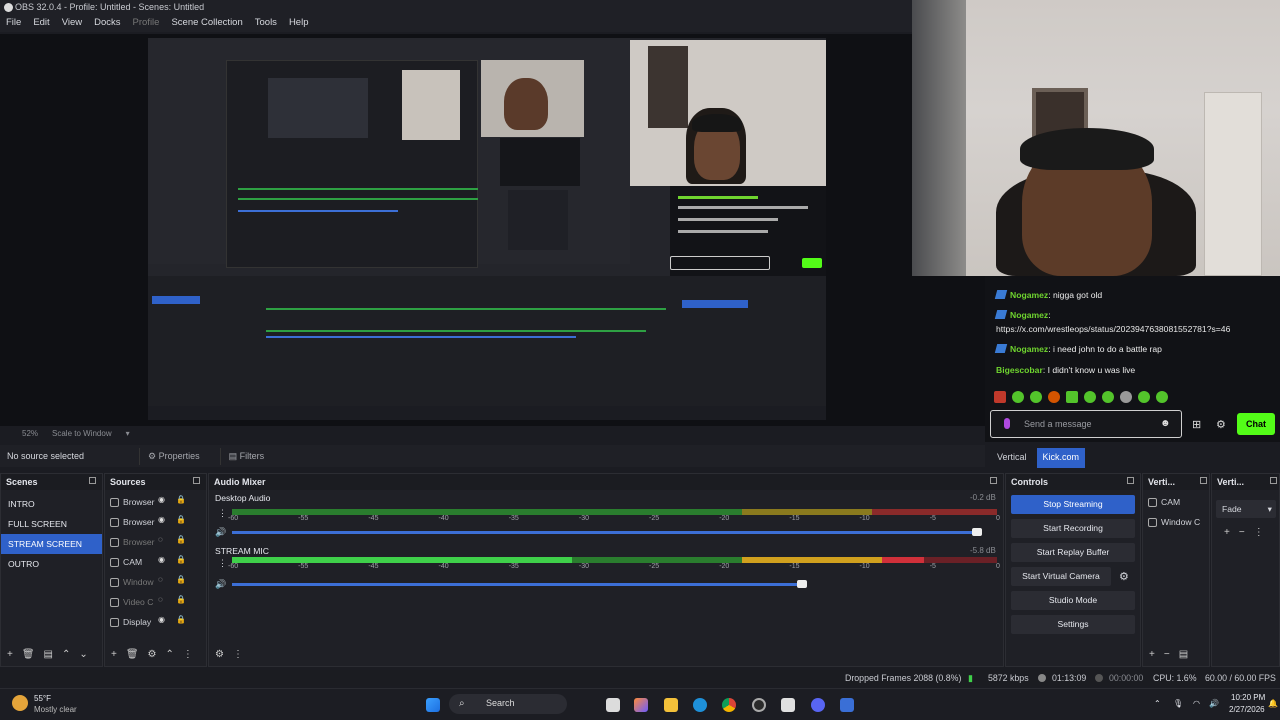 Image resolution: width=1280 pixels, height=720 pixels. I want to click on settings-button: Settings, so click(1073, 624).